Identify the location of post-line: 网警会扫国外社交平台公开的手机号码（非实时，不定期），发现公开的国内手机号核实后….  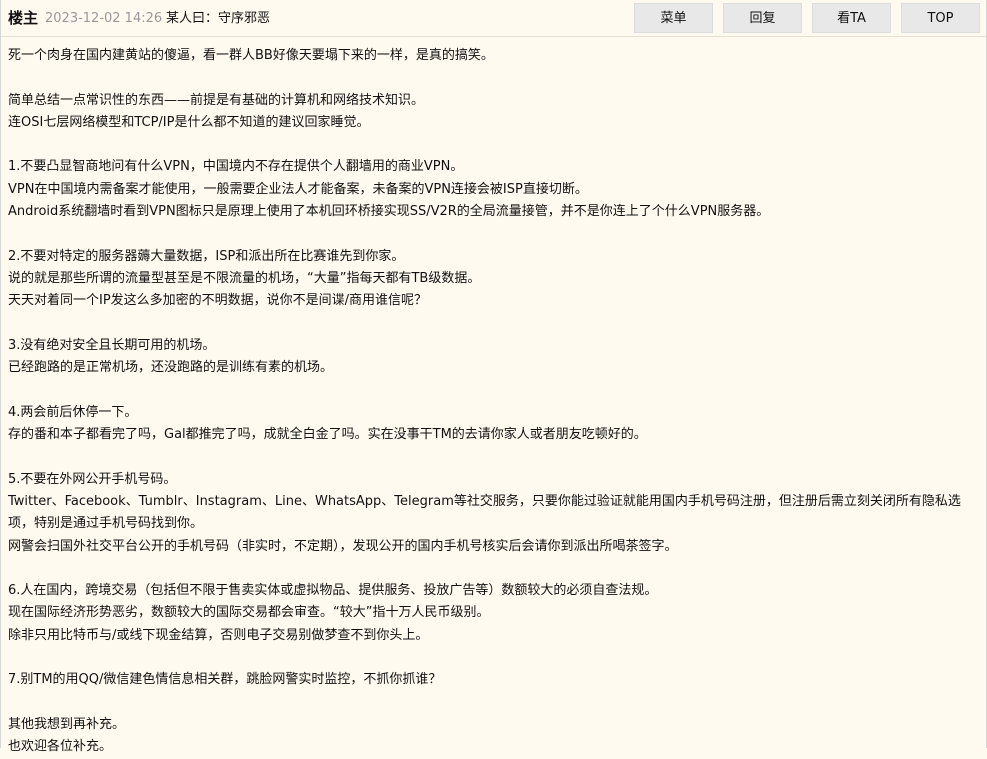
(343, 546).